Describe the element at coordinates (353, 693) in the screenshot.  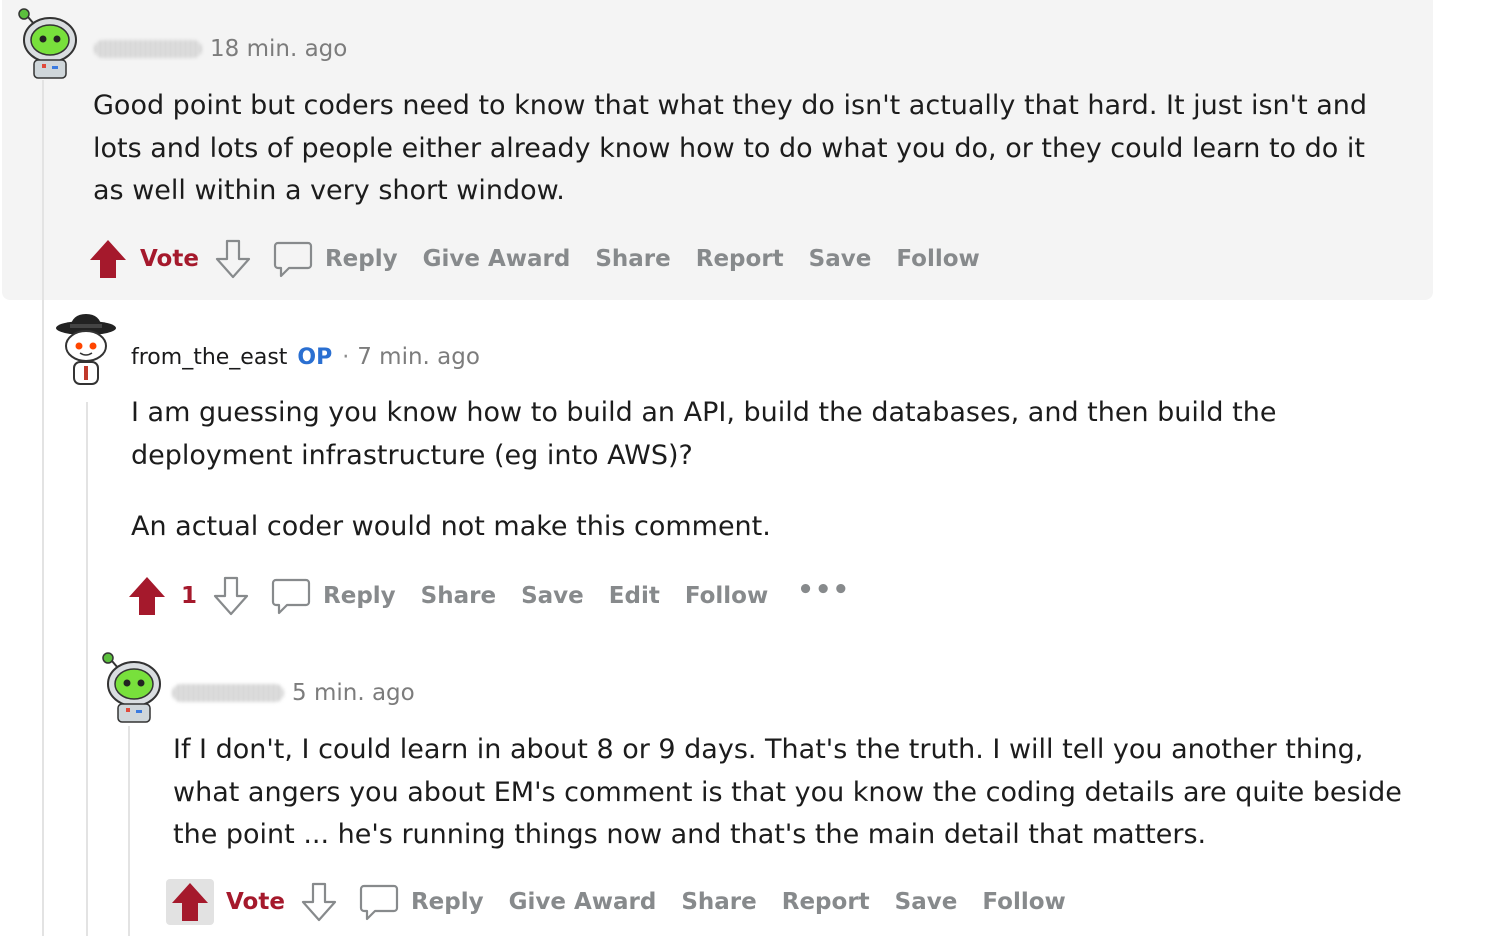
I see `comment-3-timestamp: 5 min. ago` at that location.